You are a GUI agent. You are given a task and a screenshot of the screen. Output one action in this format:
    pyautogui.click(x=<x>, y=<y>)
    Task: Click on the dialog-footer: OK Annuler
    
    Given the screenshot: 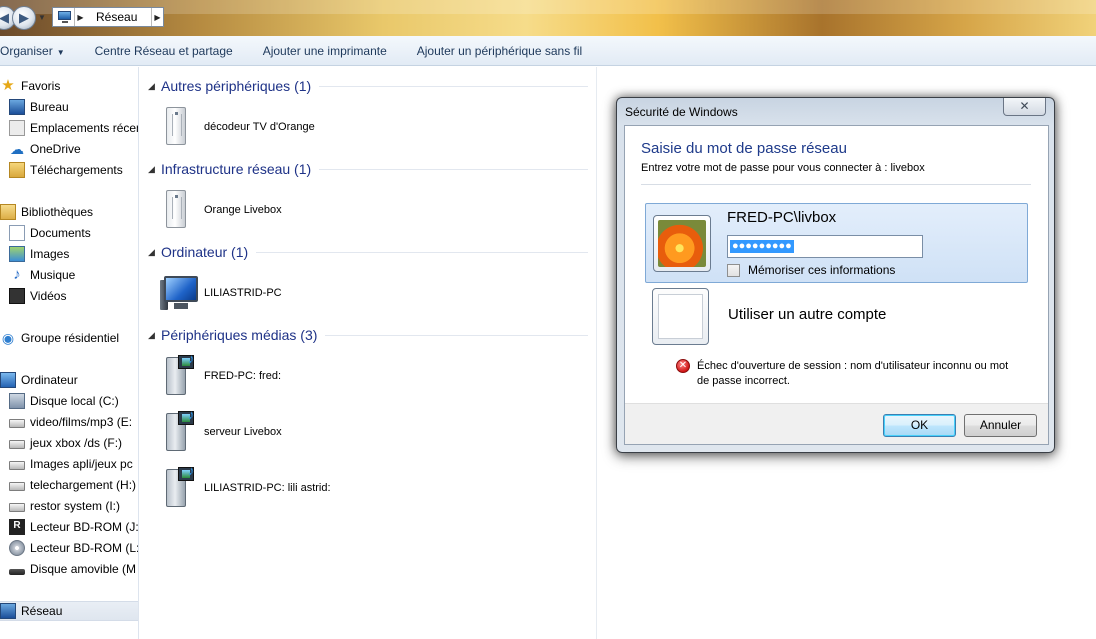 What is the action you would take?
    pyautogui.click(x=836, y=423)
    